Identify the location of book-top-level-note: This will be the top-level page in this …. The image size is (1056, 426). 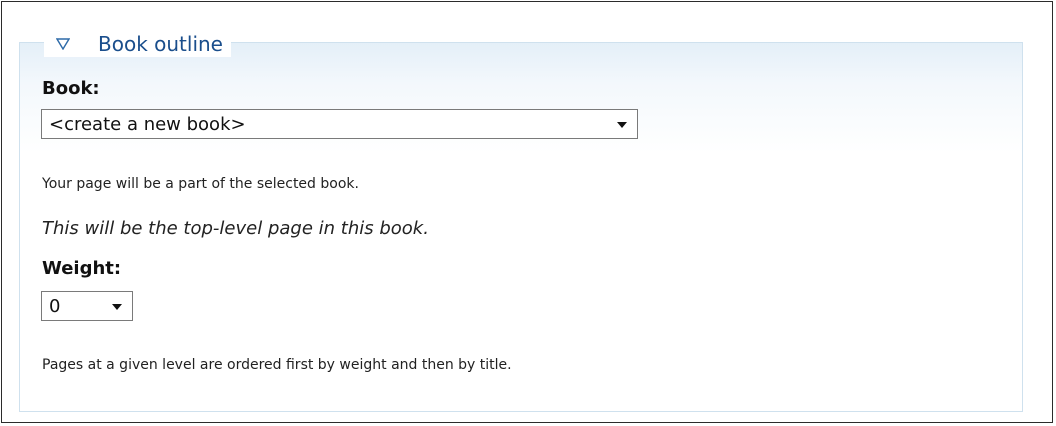
(235, 228).